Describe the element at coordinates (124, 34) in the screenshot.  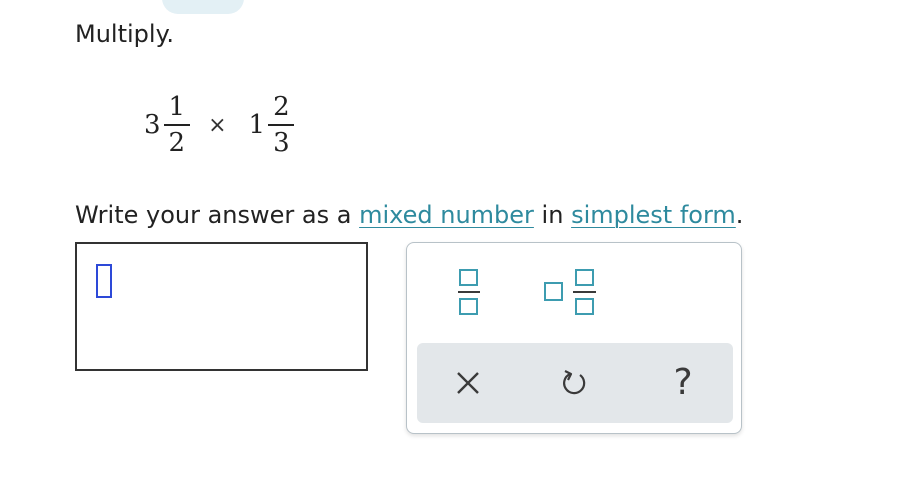
I see `question-prompt: Multiply.` at that location.